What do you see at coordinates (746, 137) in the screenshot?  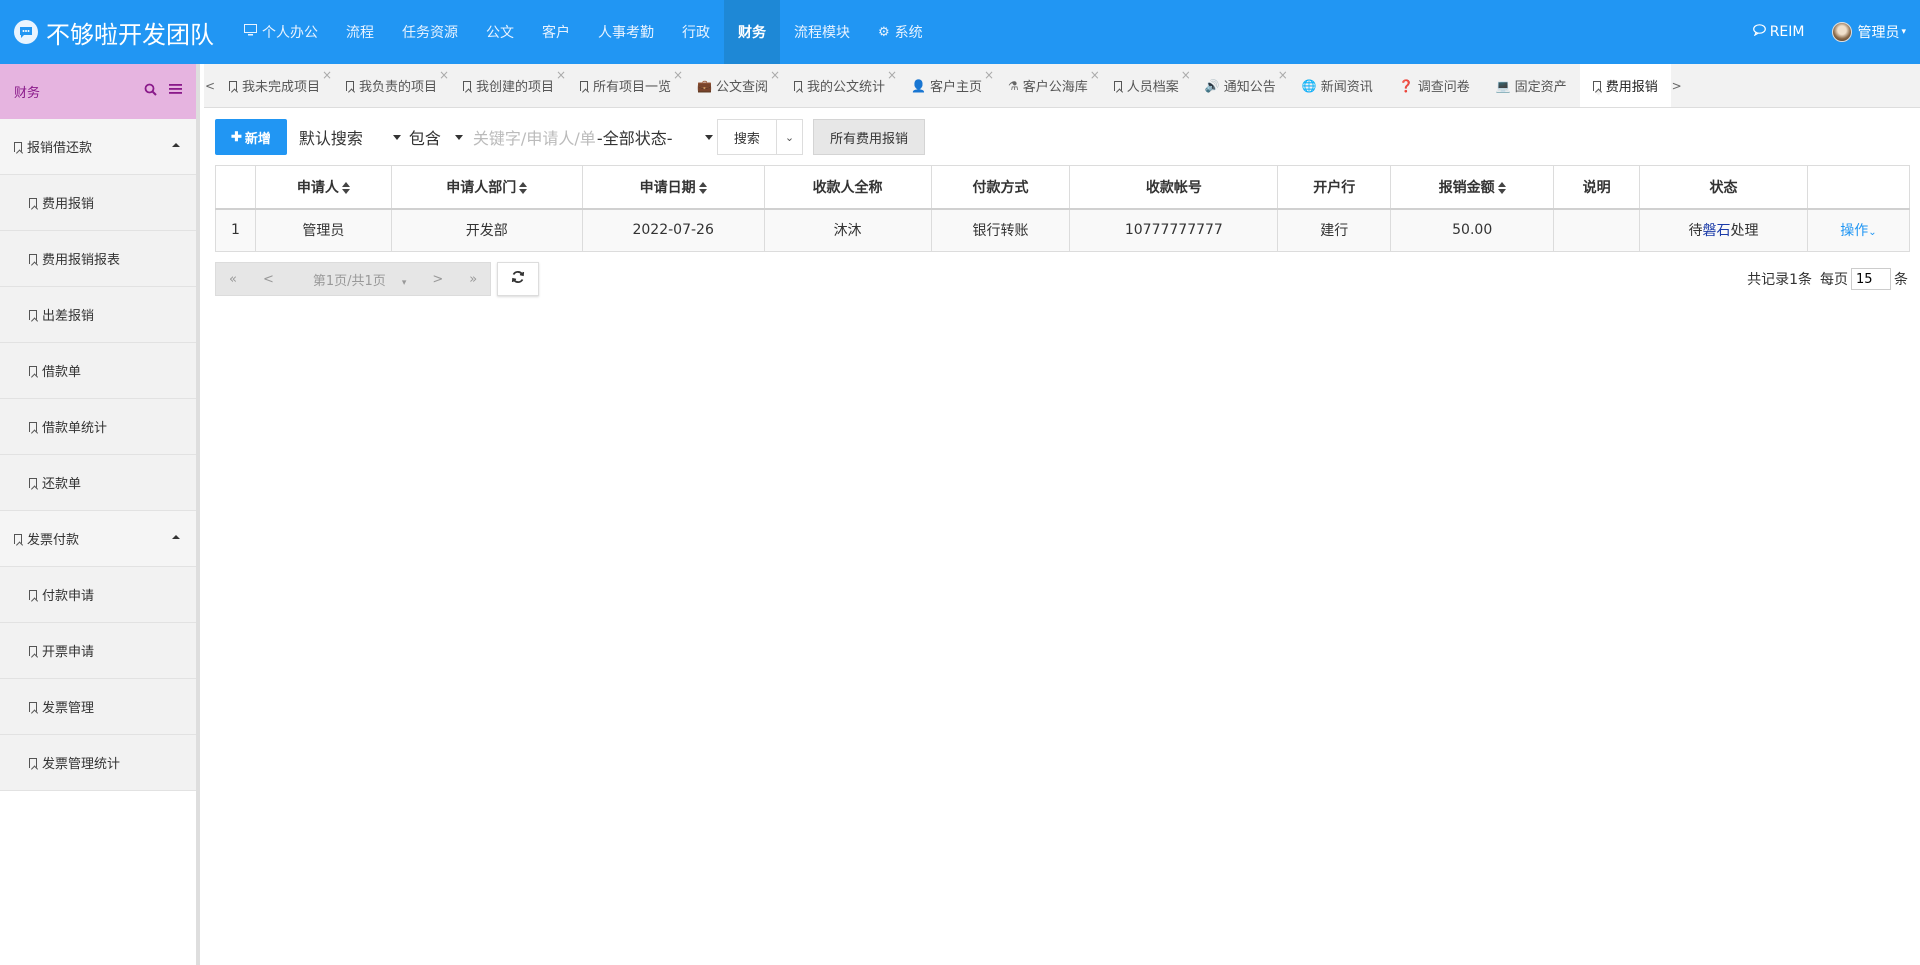 I see `search-button: 搜索` at bounding box center [746, 137].